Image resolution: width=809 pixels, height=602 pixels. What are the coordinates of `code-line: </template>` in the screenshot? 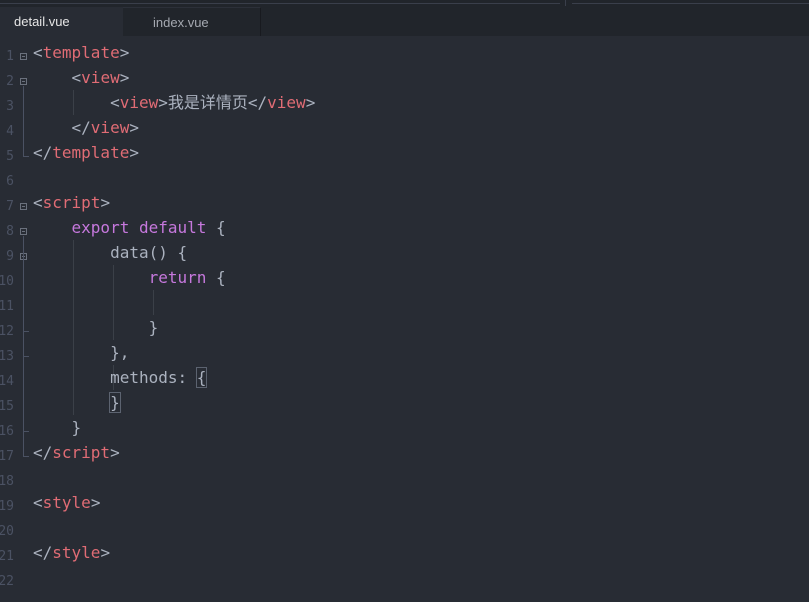 It's located at (86, 152).